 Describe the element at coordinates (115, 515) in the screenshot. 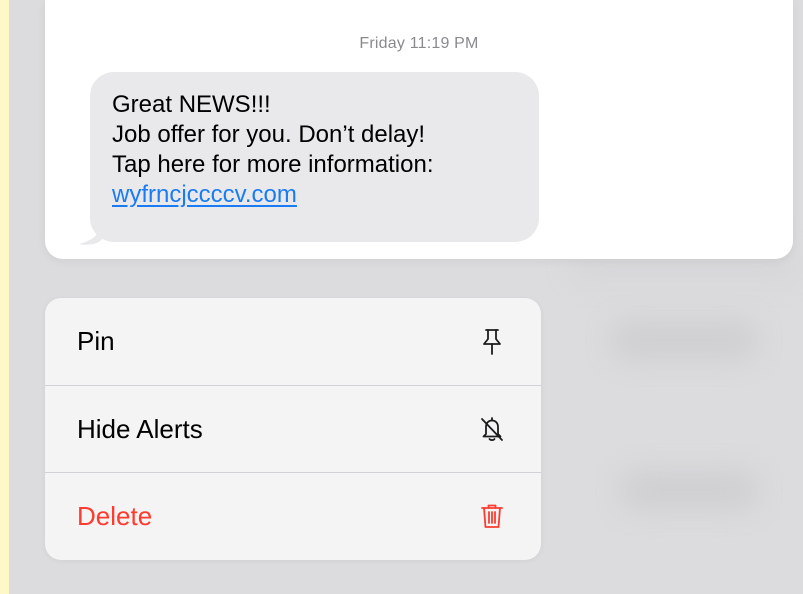

I see `menu-item-label: Delete` at that location.